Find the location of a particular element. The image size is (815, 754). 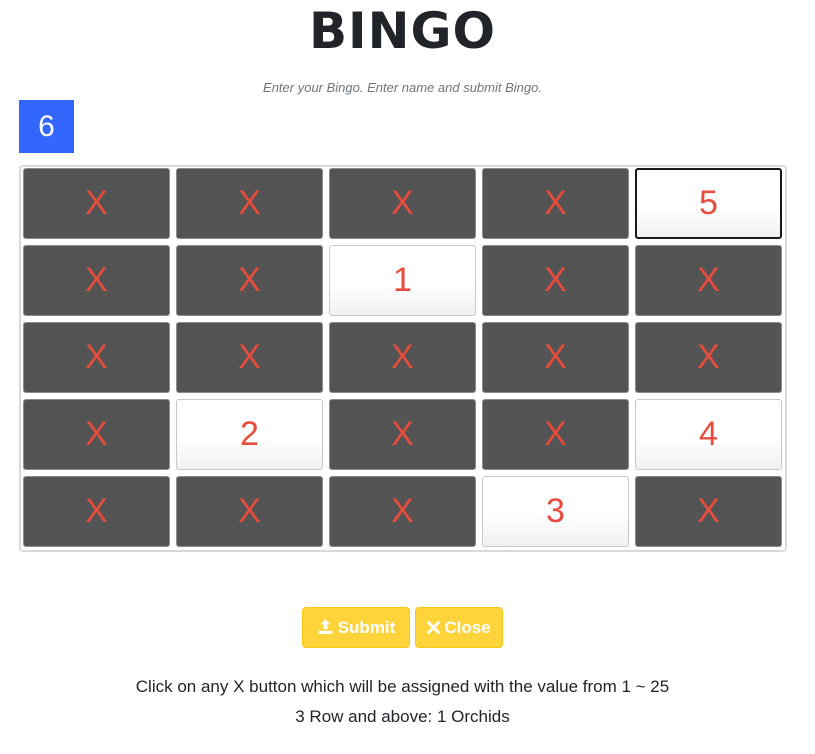

close-label: Close is located at coordinates (467, 627).